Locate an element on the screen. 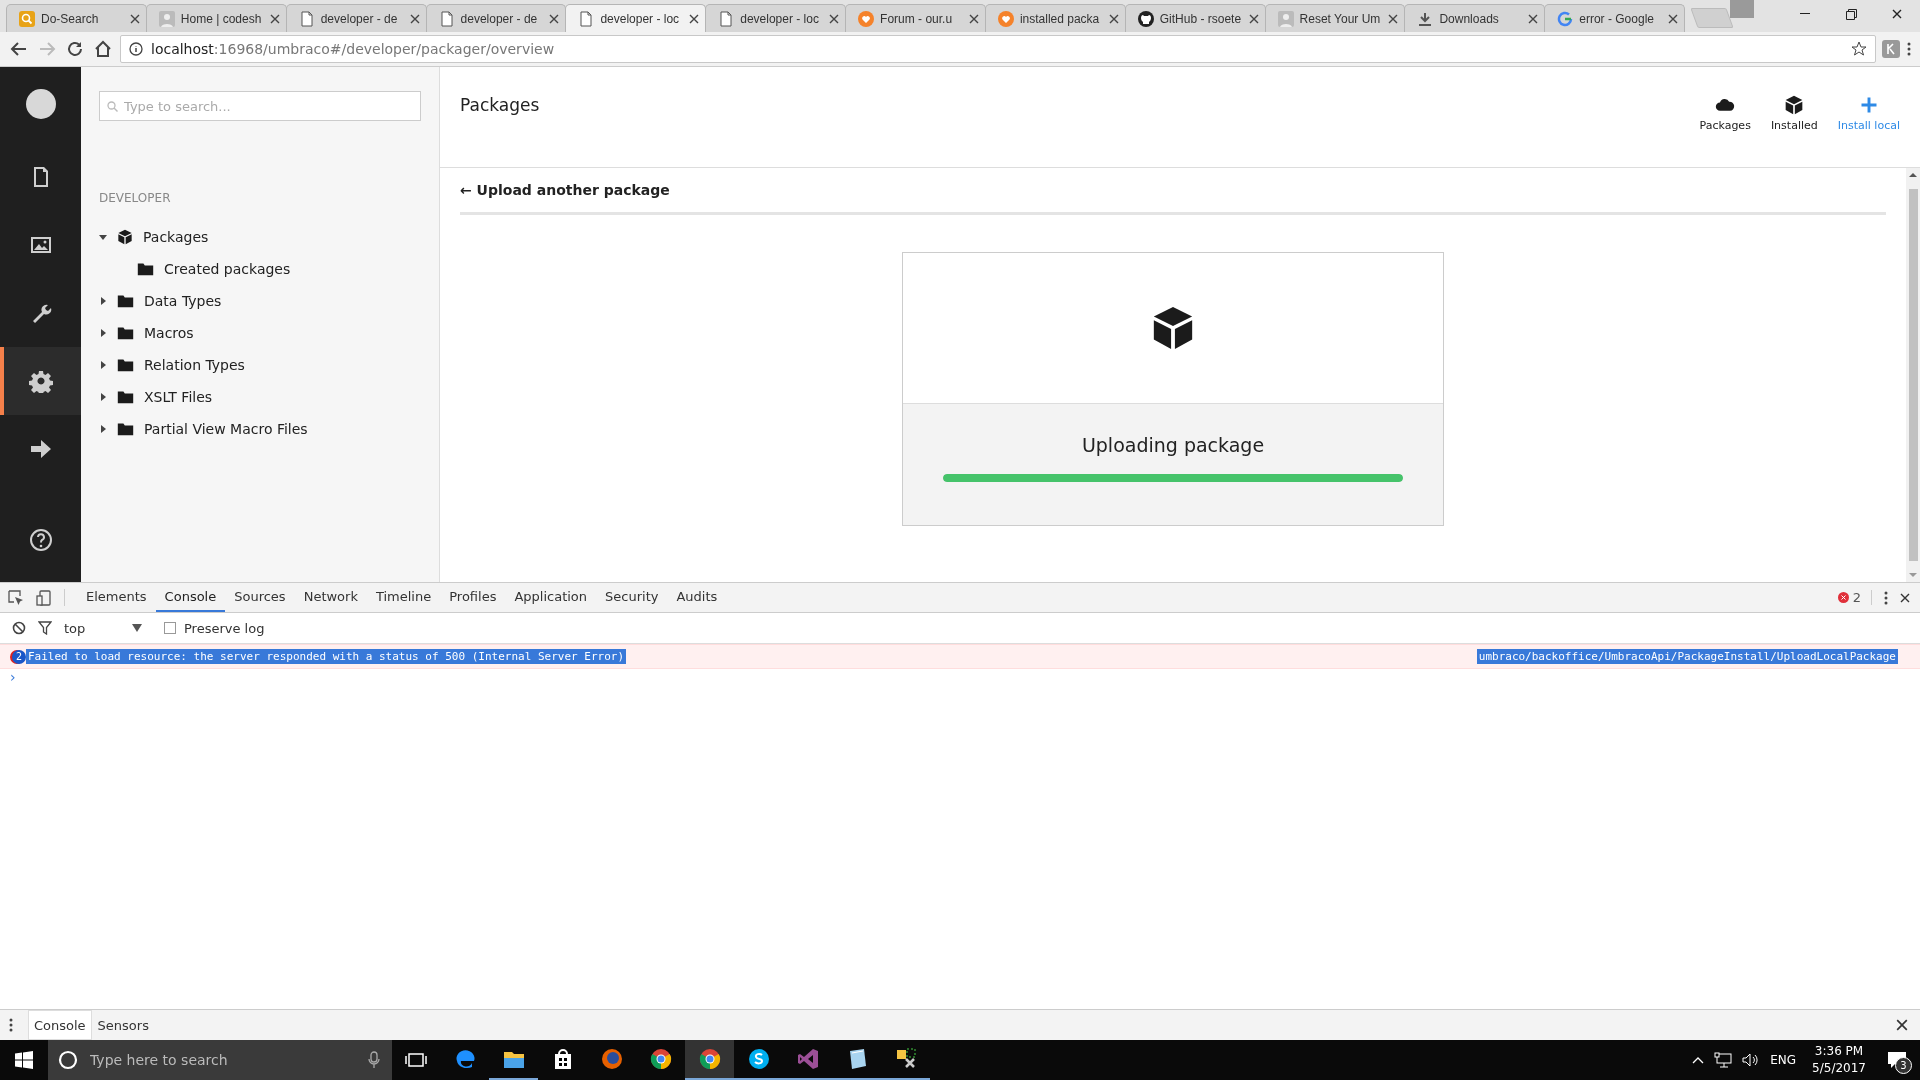 The width and height of the screenshot is (1920, 1080). windows-icon is located at coordinates (24, 1060).